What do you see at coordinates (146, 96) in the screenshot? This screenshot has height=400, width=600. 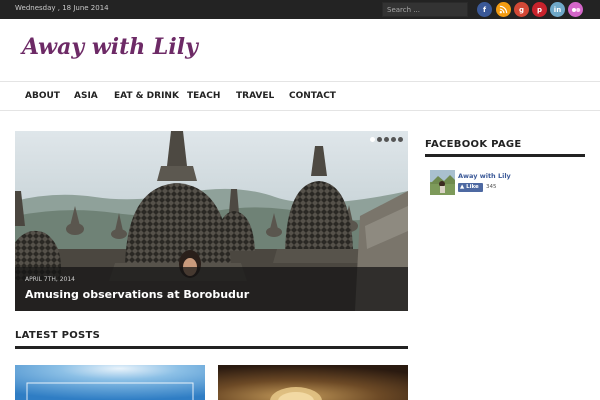 I see `nav-item-eat-drink: EAT & DRINK` at bounding box center [146, 96].